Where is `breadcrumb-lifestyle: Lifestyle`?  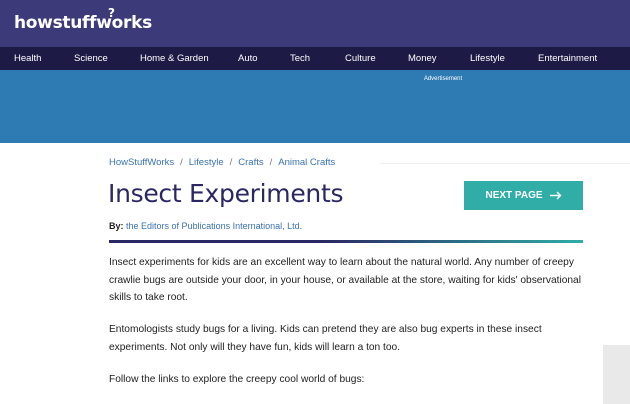
breadcrumb-lifestyle: Lifestyle is located at coordinates (206, 162).